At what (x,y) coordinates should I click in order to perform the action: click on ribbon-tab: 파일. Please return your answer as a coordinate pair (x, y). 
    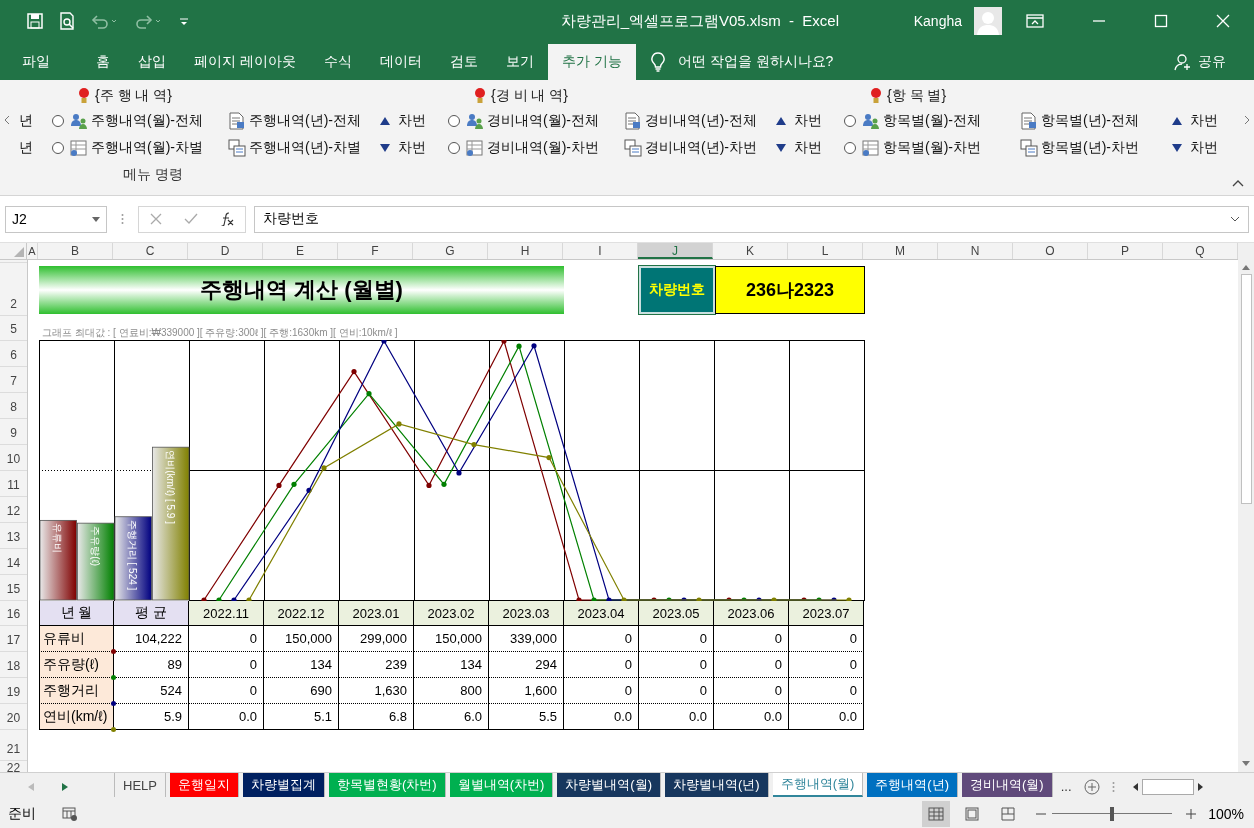
    Looking at the image, I should click on (36, 62).